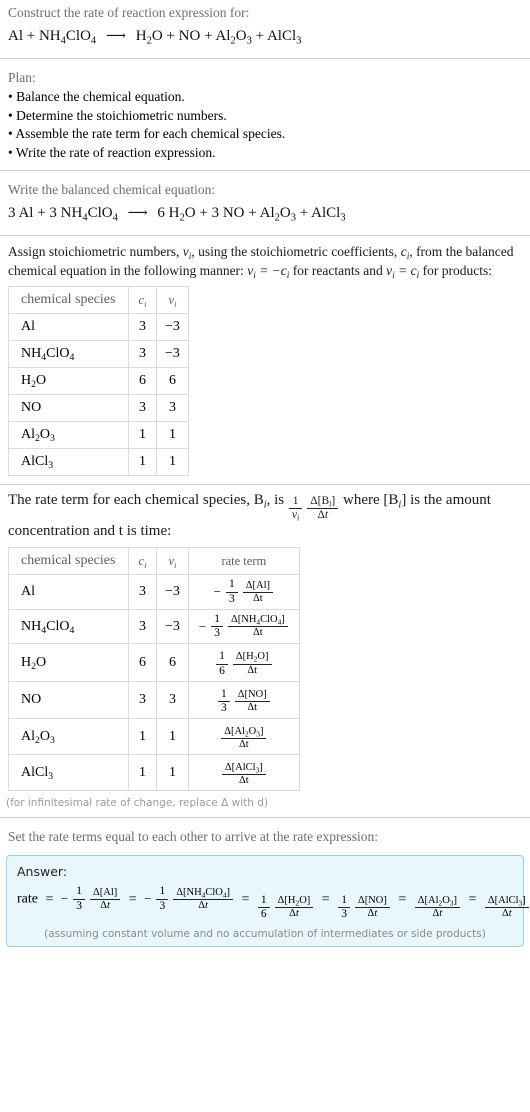 The image size is (530, 1112). Describe the element at coordinates (182, 214) in the screenshot. I see `eq-term-h2o: H2O` at that location.